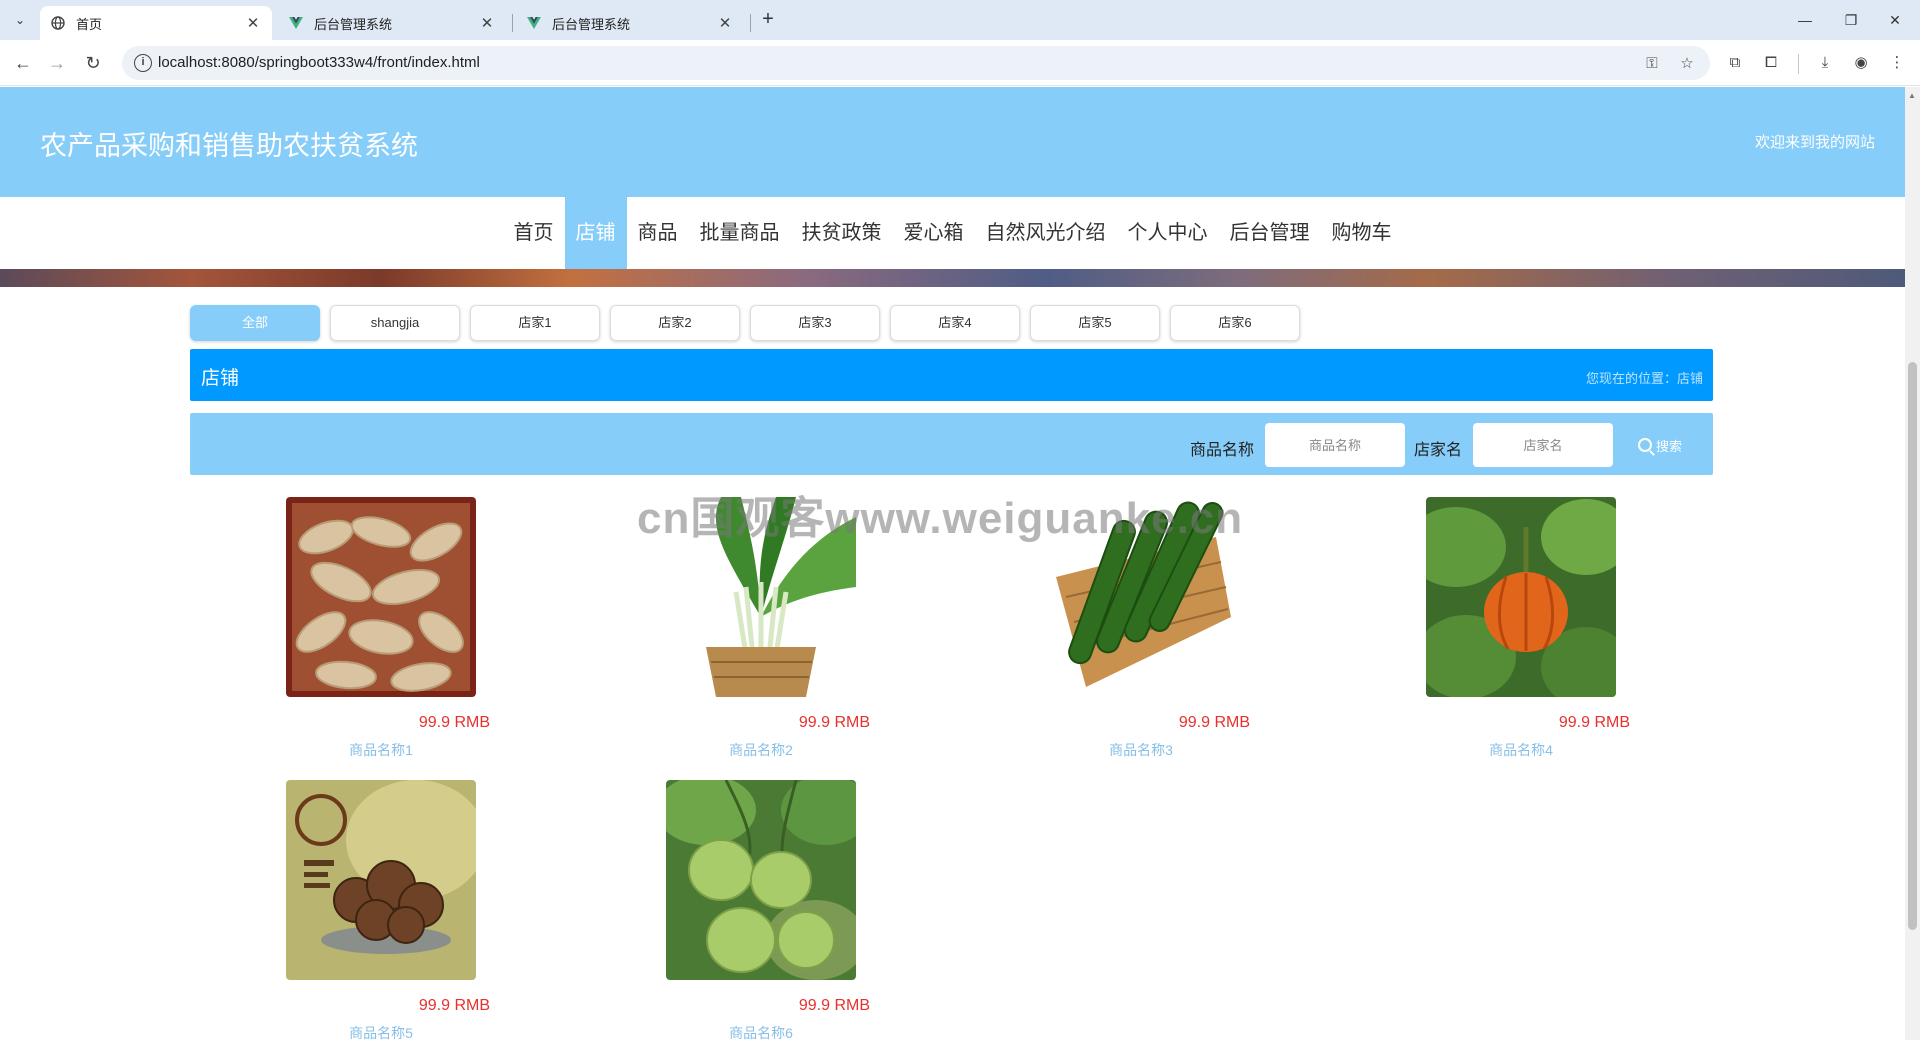  I want to click on filter-shop: 店家1, so click(535, 323).